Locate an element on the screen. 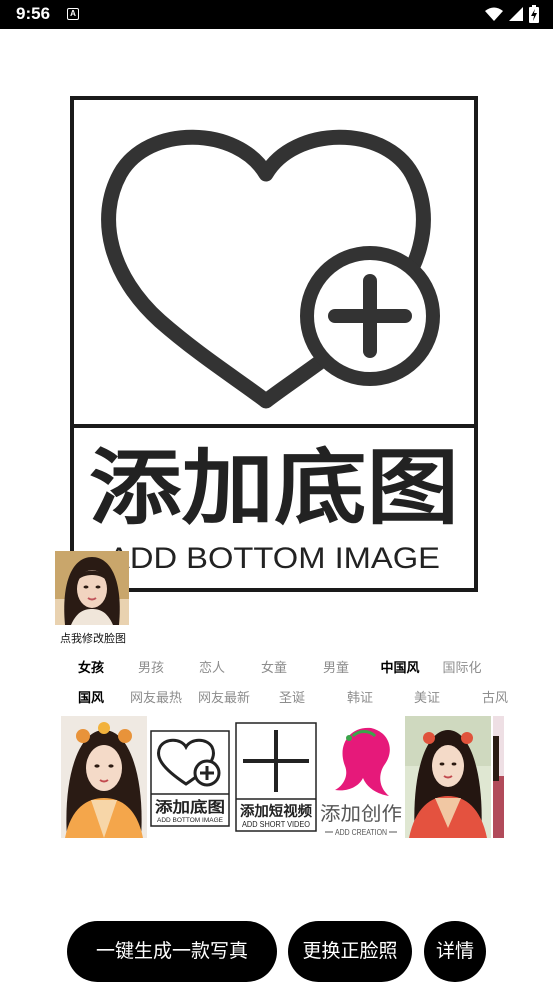 This screenshot has height=984, width=553. preview-title-cn: 添加底图 is located at coordinates (274, 488).